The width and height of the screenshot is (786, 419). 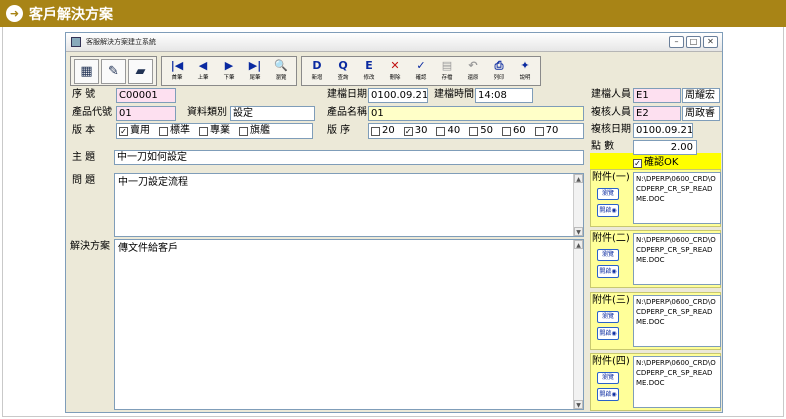 I want to click on toolbar-button-print: ⎙ 列印, so click(x=499, y=71).